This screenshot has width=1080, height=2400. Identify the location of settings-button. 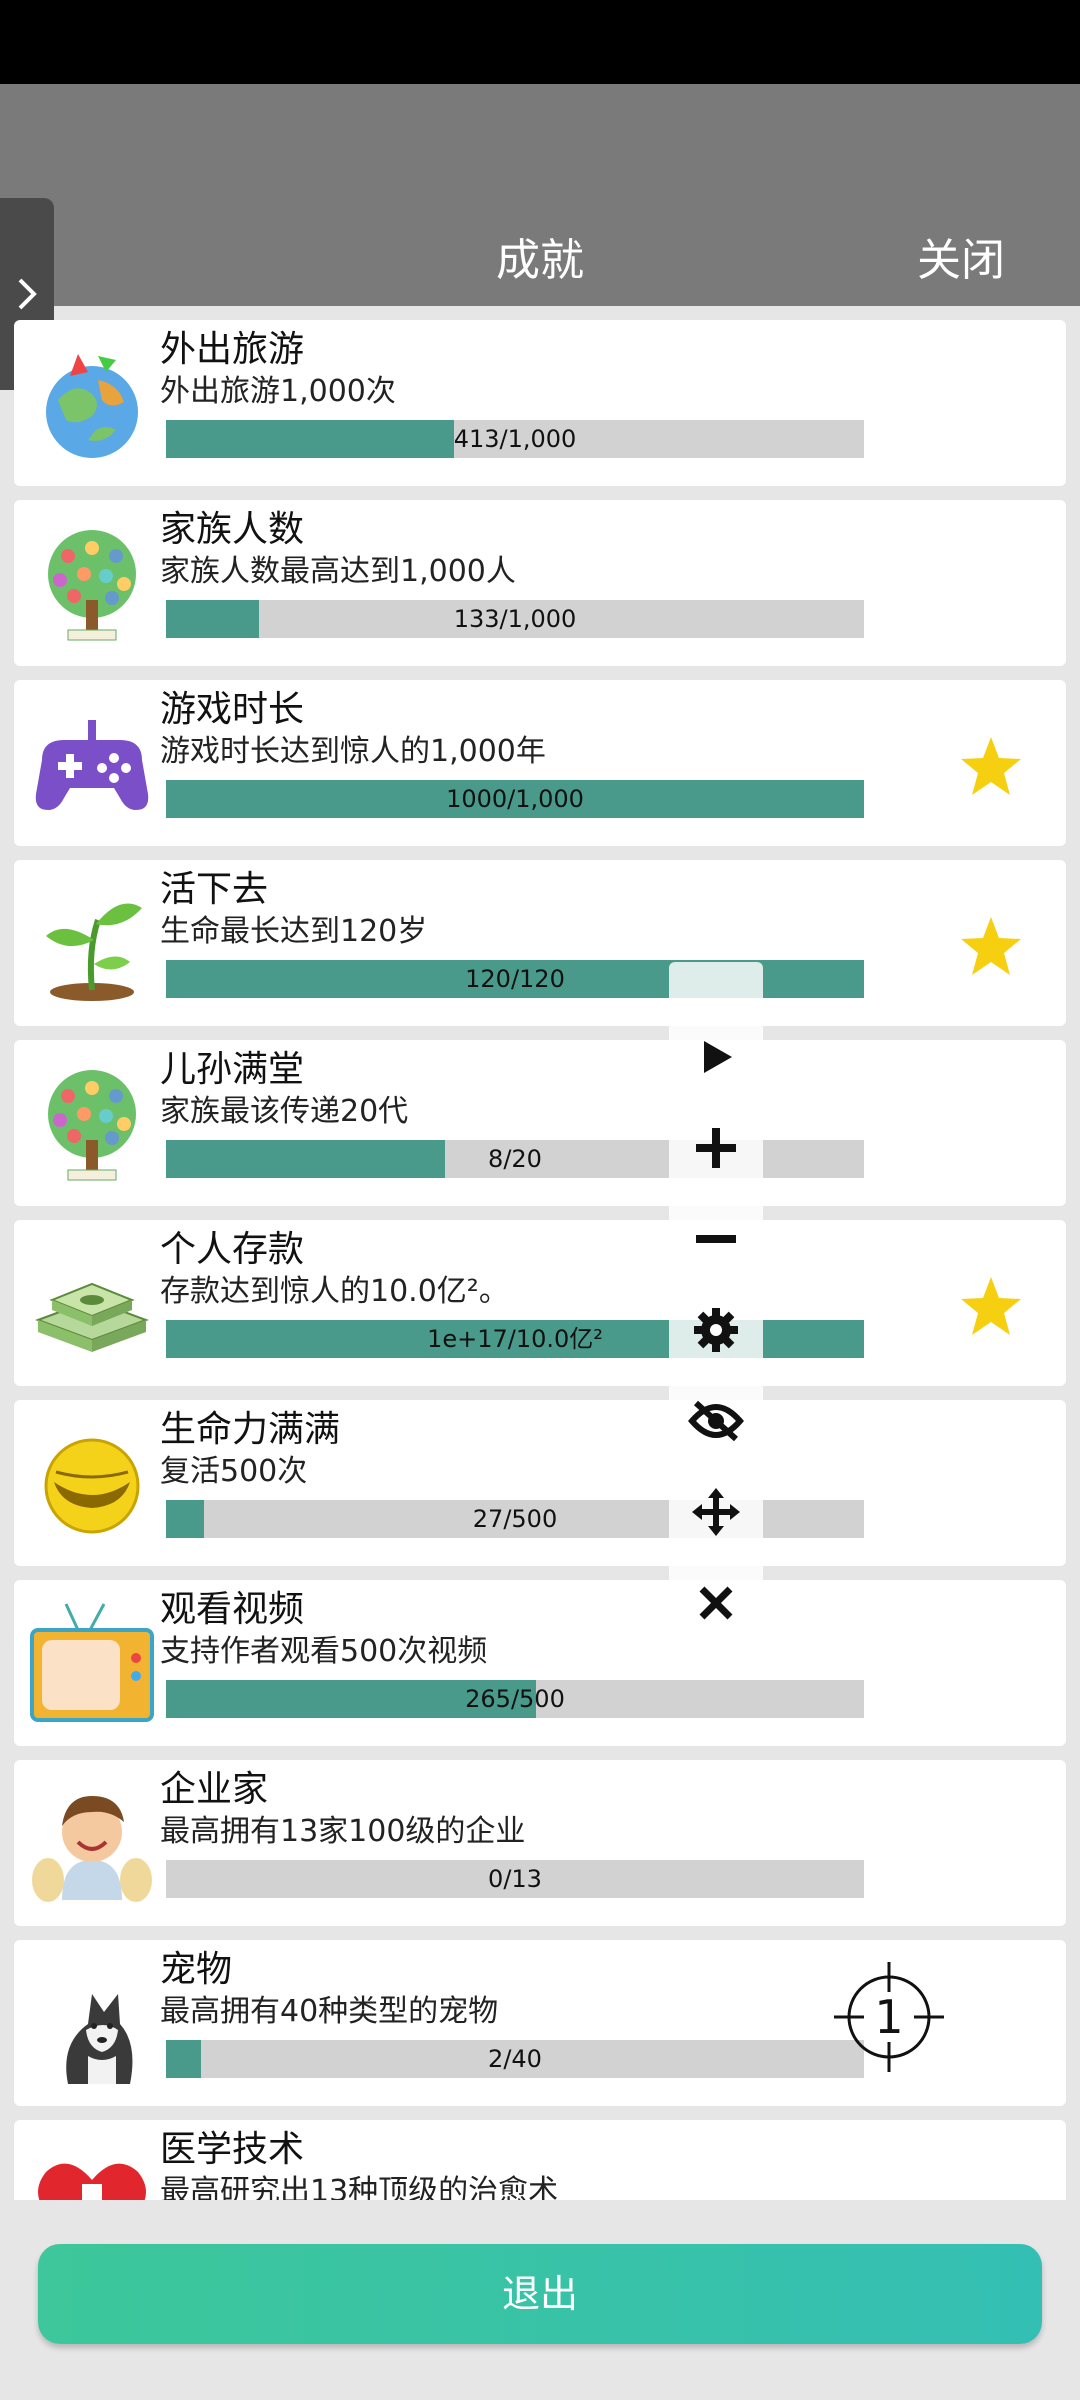
(716, 1330).